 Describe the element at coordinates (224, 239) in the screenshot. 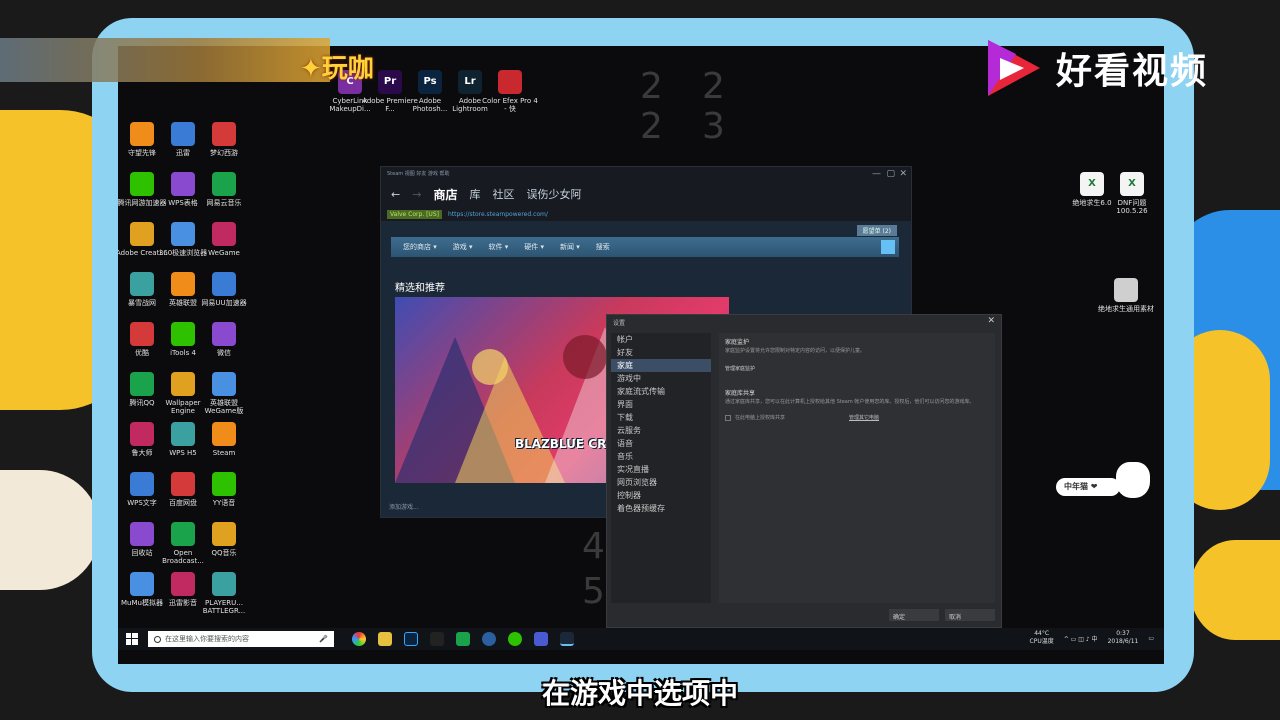

I see `desktop-icon: WeGame` at that location.